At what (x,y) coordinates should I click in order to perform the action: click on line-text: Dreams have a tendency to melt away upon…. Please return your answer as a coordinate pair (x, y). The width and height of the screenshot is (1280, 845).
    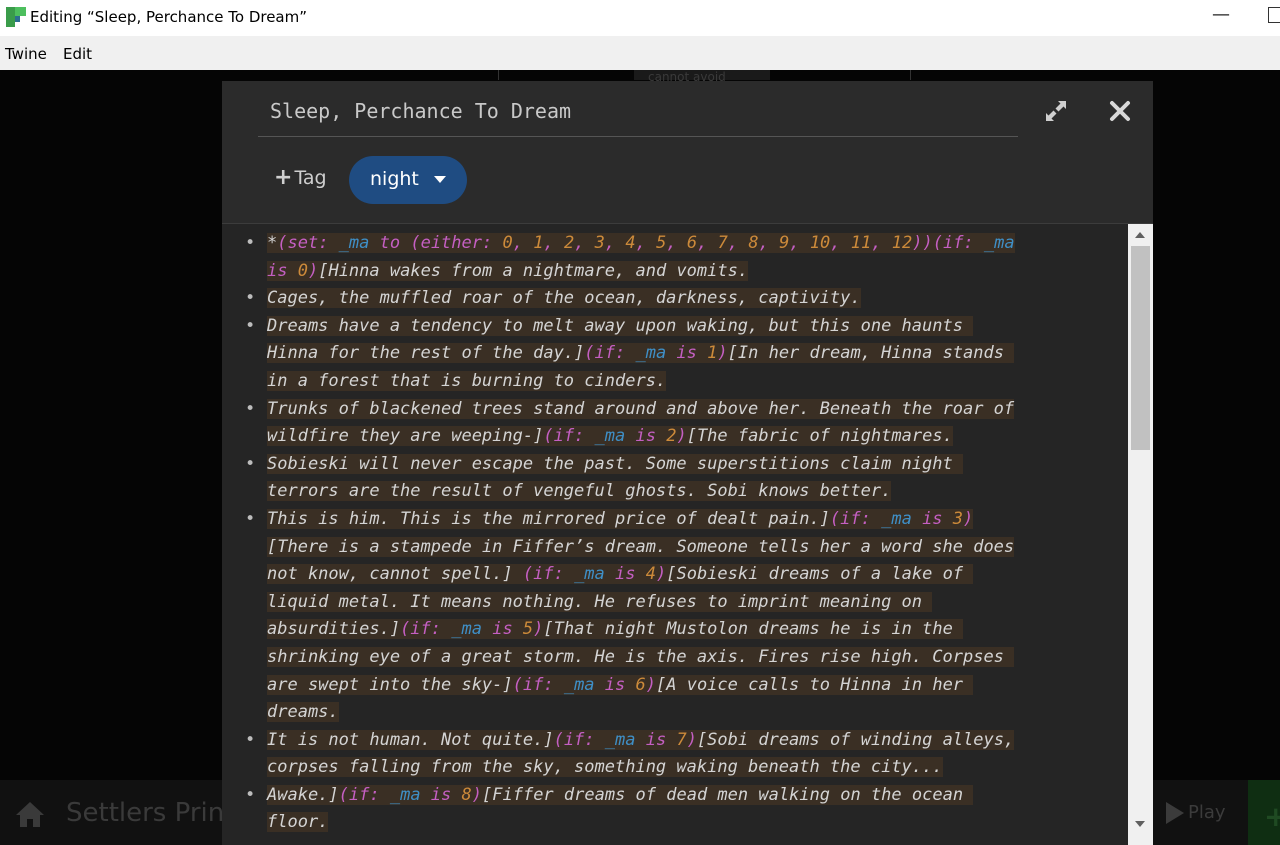
    Looking at the image, I should click on (620, 325).